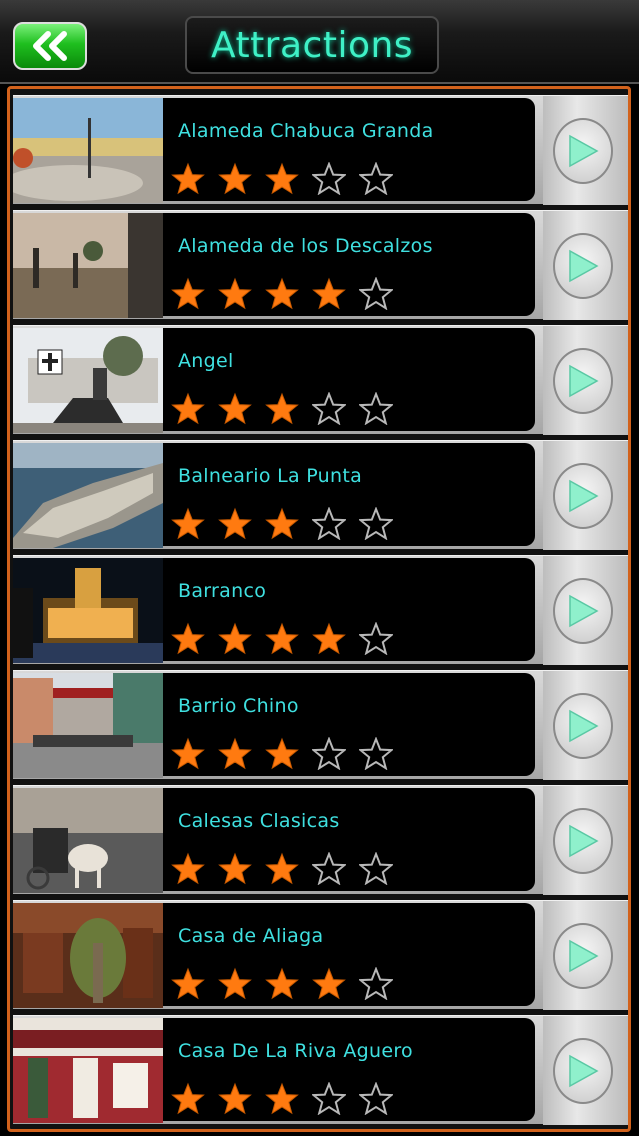 Image resolution: width=639 pixels, height=1136 pixels. I want to click on list-item: Angel, so click(320, 380).